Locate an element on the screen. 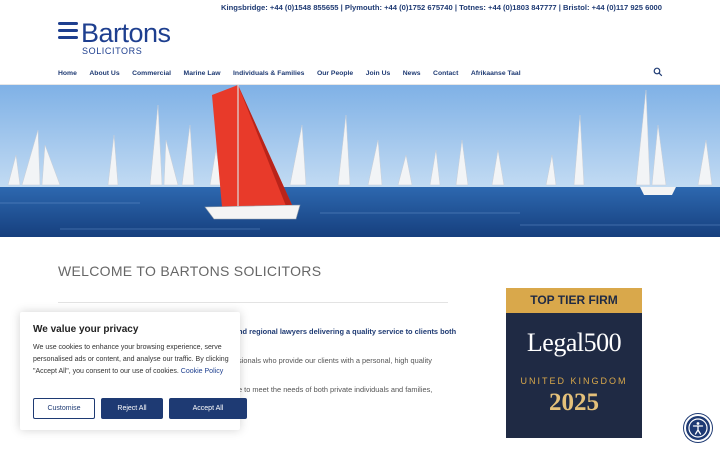 This screenshot has height=450, width=720. cookie-title: We value your privacy is located at coordinates (86, 329).